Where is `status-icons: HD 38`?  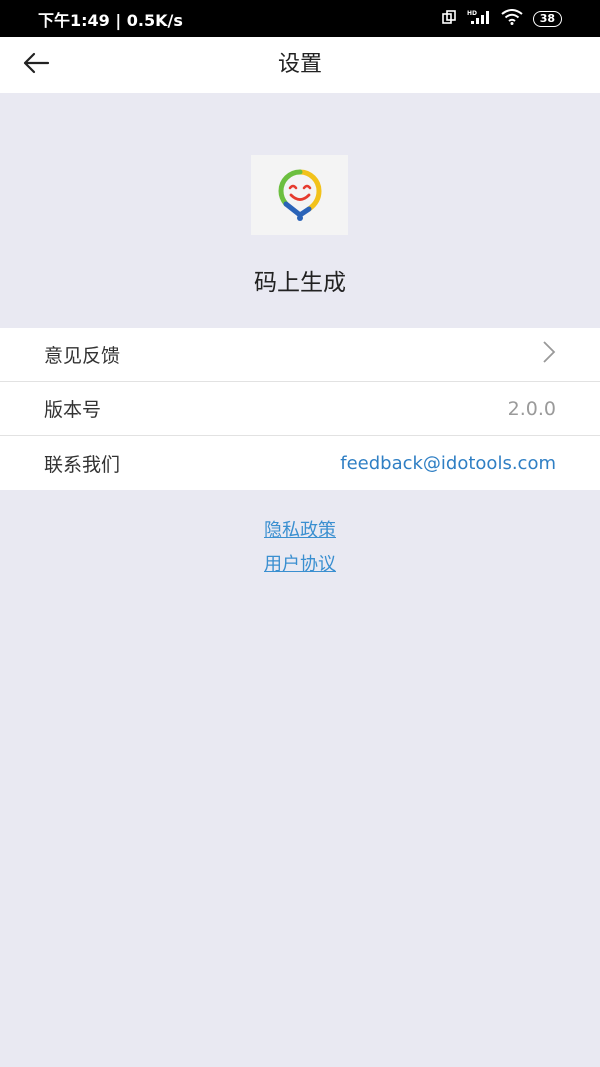
status-icons: HD 38 is located at coordinates (501, 18).